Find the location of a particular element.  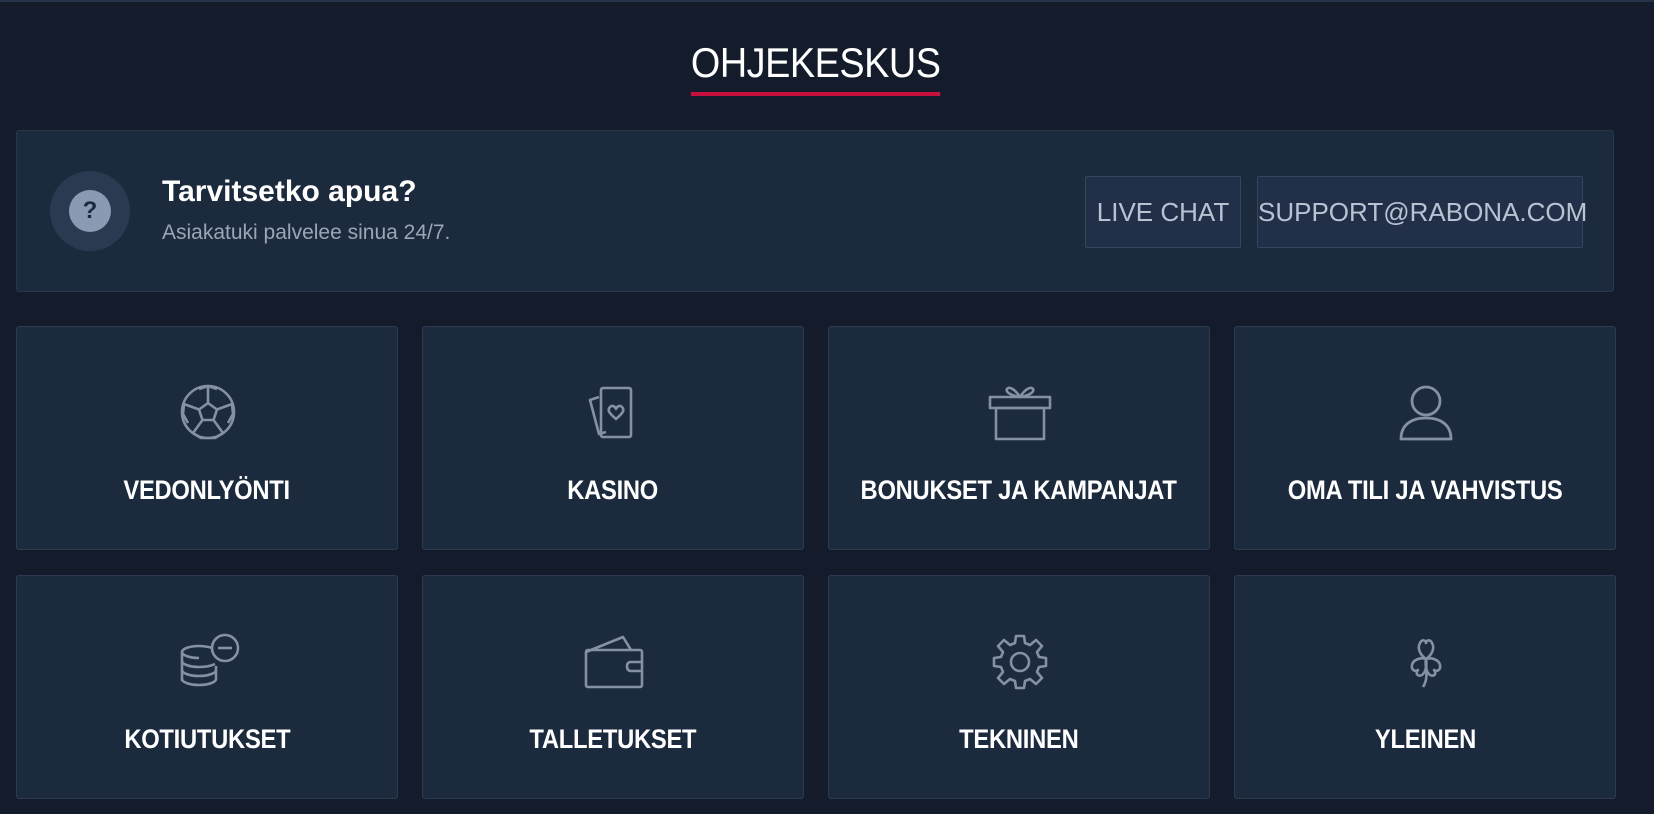

category-card-yleinen: YLEINEN is located at coordinates (1425, 687).